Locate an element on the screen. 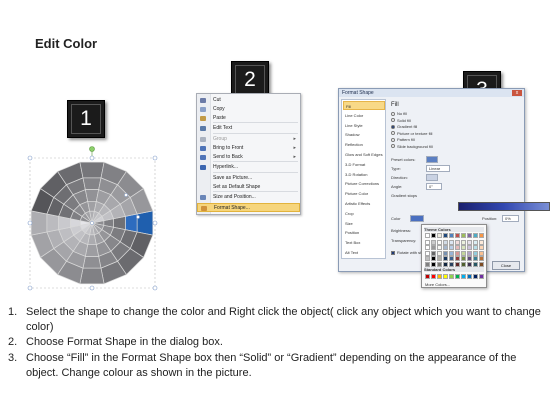 Image resolution: width=560 pixels, height=420 pixels. nav-item-artistic-effects: Artistic Effects is located at coordinates (364, 203).